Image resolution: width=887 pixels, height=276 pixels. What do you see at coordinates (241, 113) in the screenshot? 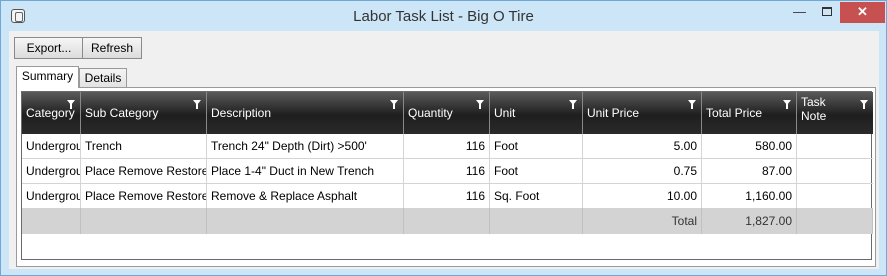
I see `column-header-label: Description` at bounding box center [241, 113].